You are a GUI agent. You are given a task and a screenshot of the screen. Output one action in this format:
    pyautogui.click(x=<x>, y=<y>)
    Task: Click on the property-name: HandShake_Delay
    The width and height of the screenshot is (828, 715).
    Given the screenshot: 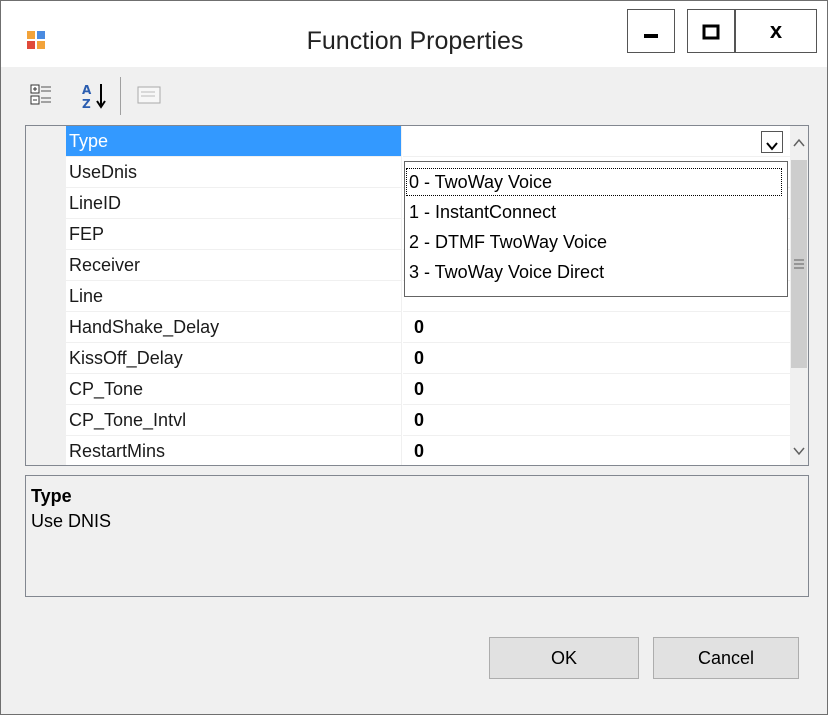 What is the action you would take?
    pyautogui.click(x=234, y=327)
    